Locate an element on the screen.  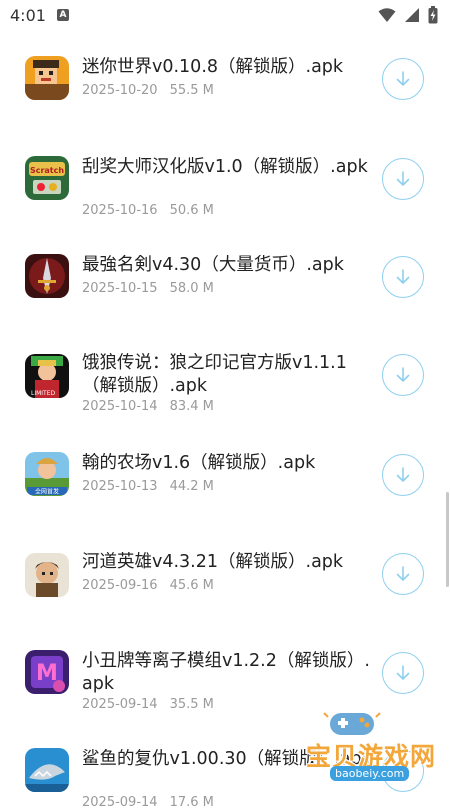
item-meta: 2025-10-13 44.2 M is located at coordinates (148, 486).